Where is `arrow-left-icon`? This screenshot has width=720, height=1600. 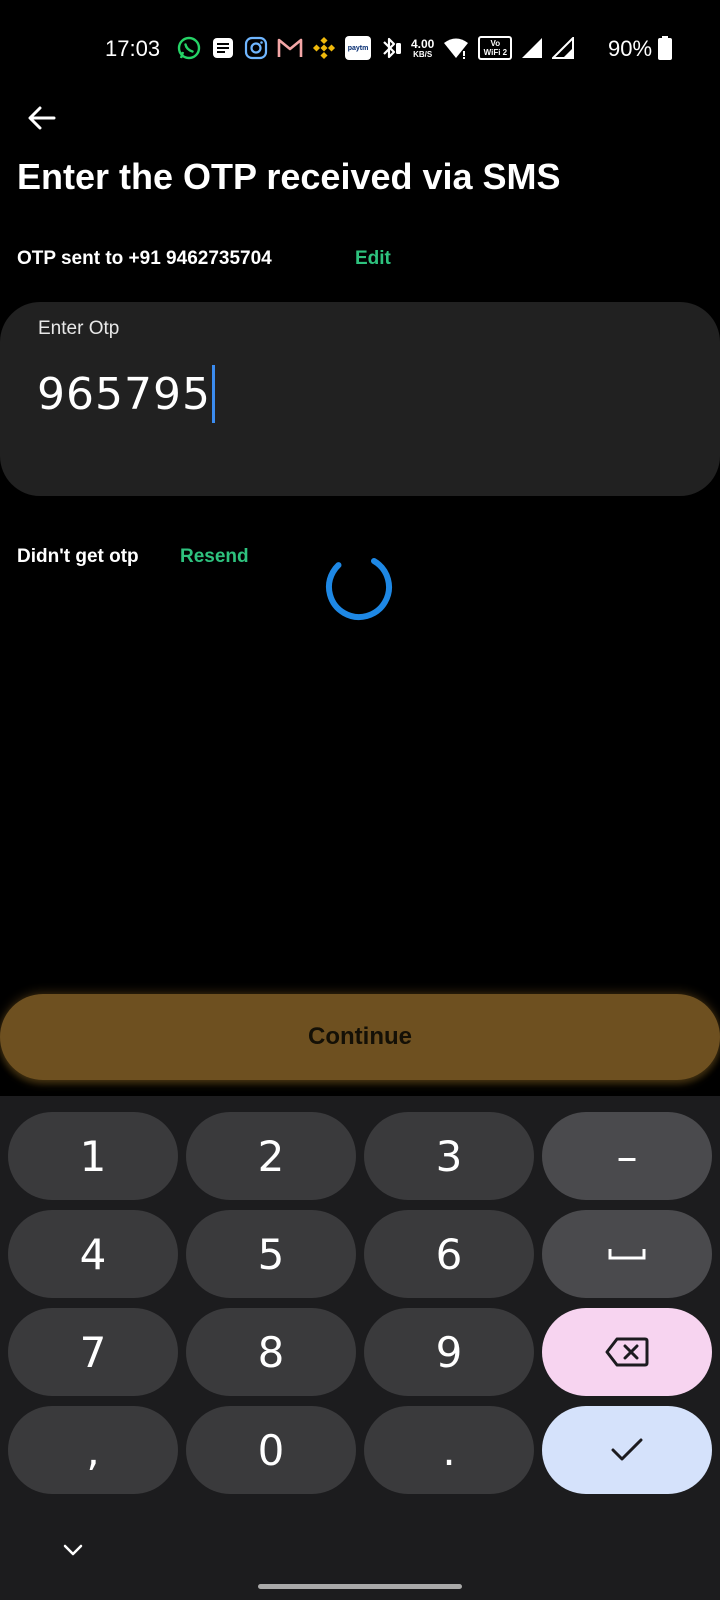
arrow-left-icon is located at coordinates (42, 118).